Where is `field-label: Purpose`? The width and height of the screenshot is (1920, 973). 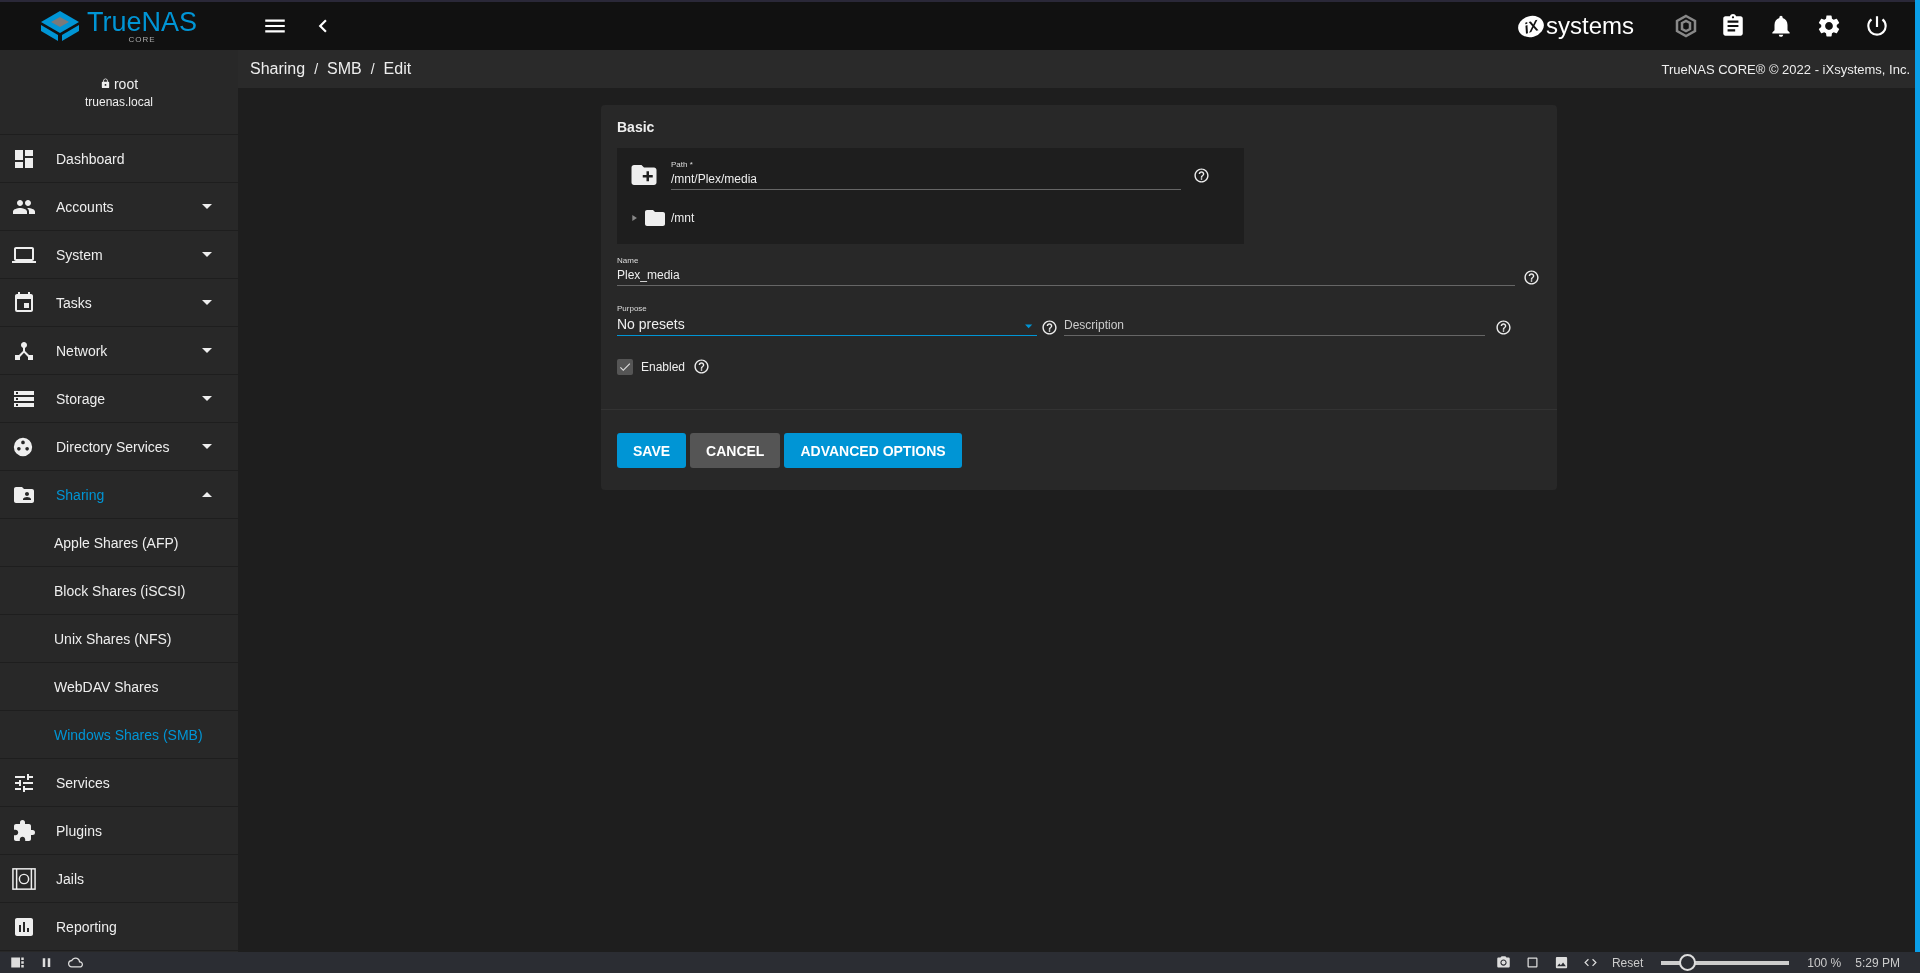 field-label: Purpose is located at coordinates (632, 308).